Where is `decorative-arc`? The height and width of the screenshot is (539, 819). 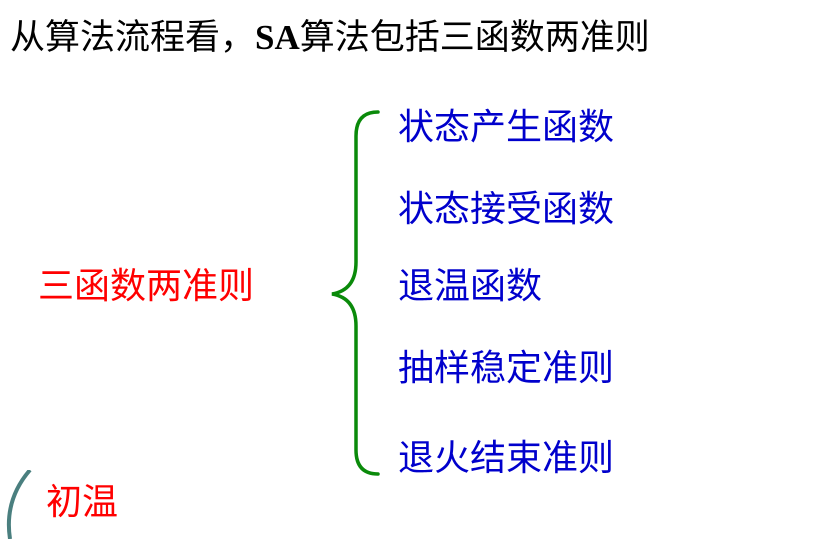
decorative-arc is located at coordinates (19, 504).